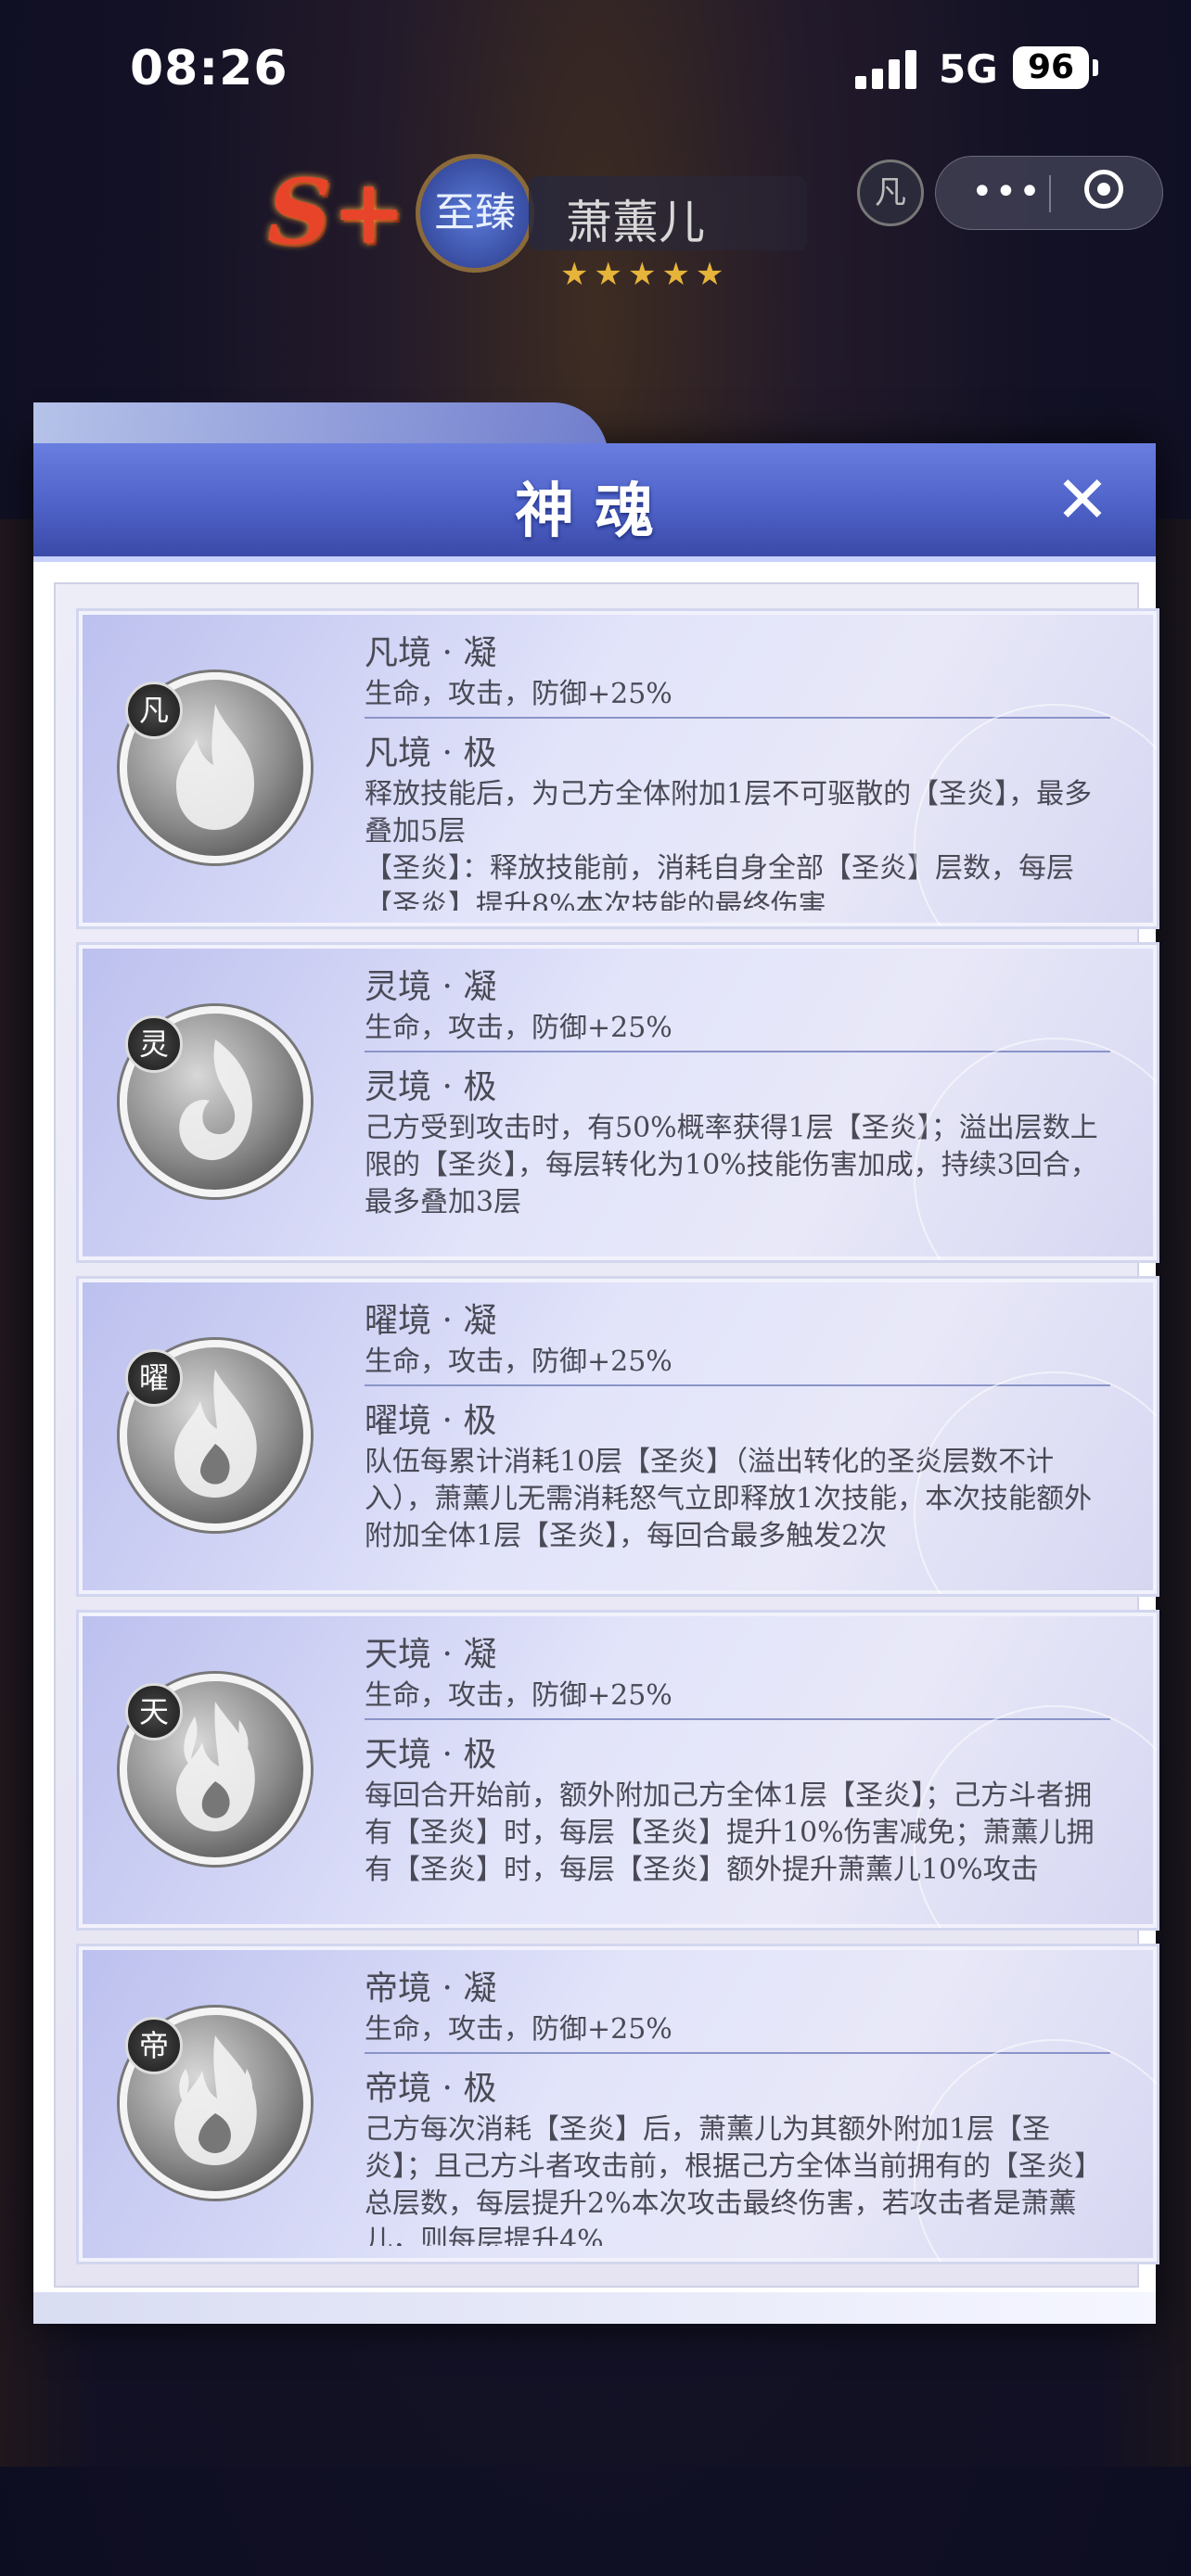  I want to click on more-icon: •••, so click(1007, 191).